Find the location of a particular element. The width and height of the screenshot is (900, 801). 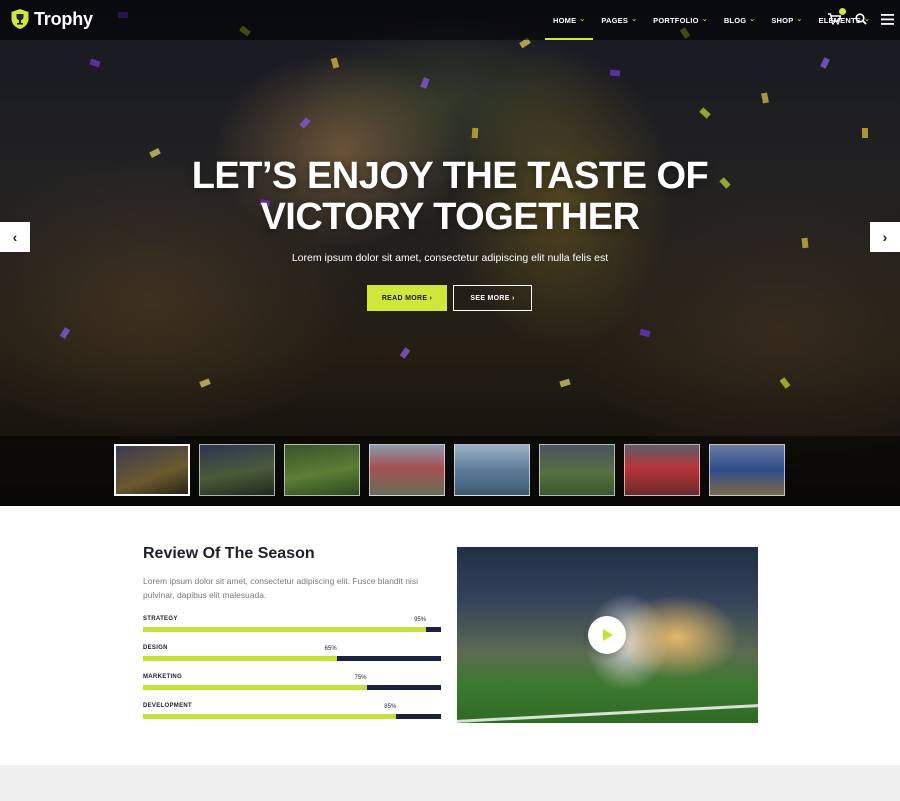

skill-bar-strategy: STRATEGY 95% is located at coordinates (292, 628).